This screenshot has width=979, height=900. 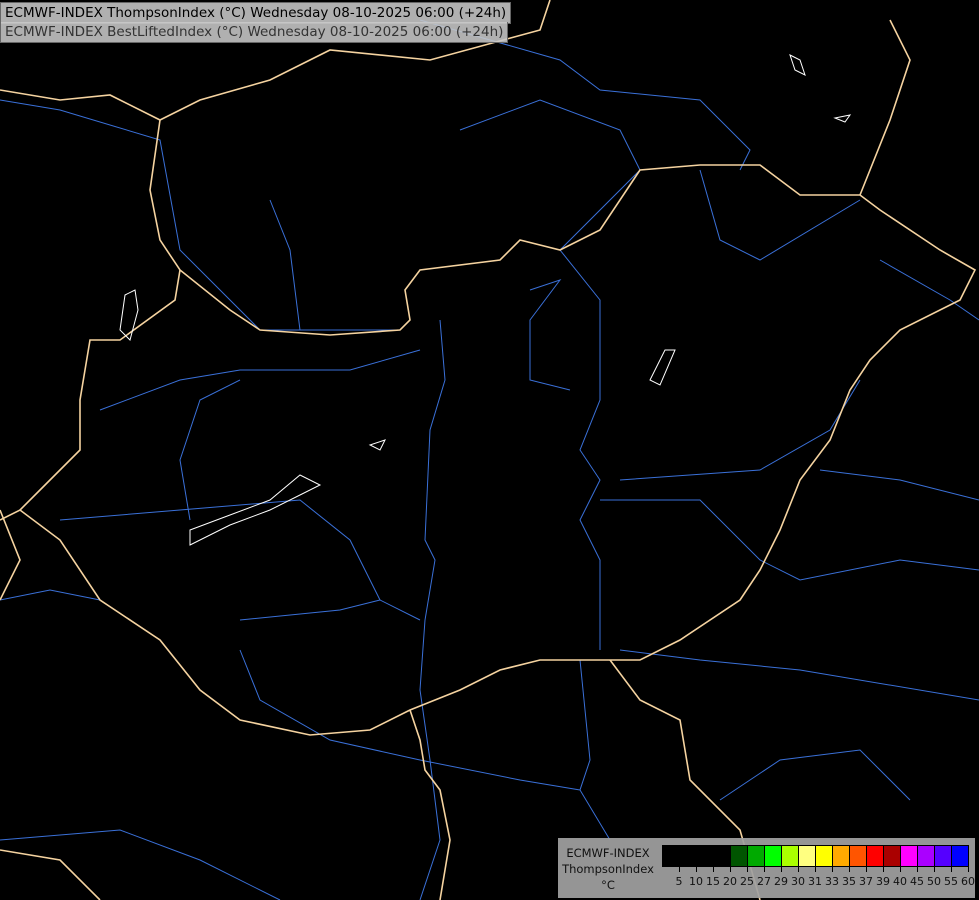 I want to click on legend-tick-label: 40, so click(x=900, y=881).